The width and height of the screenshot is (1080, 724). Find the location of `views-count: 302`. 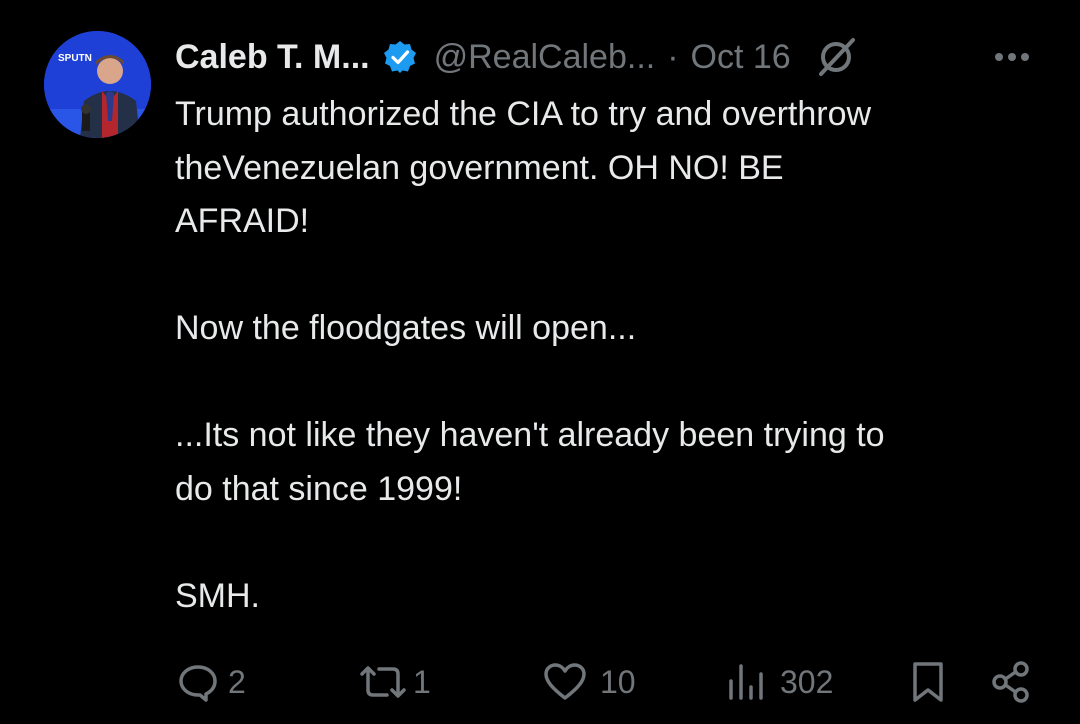

views-count: 302 is located at coordinates (807, 681).